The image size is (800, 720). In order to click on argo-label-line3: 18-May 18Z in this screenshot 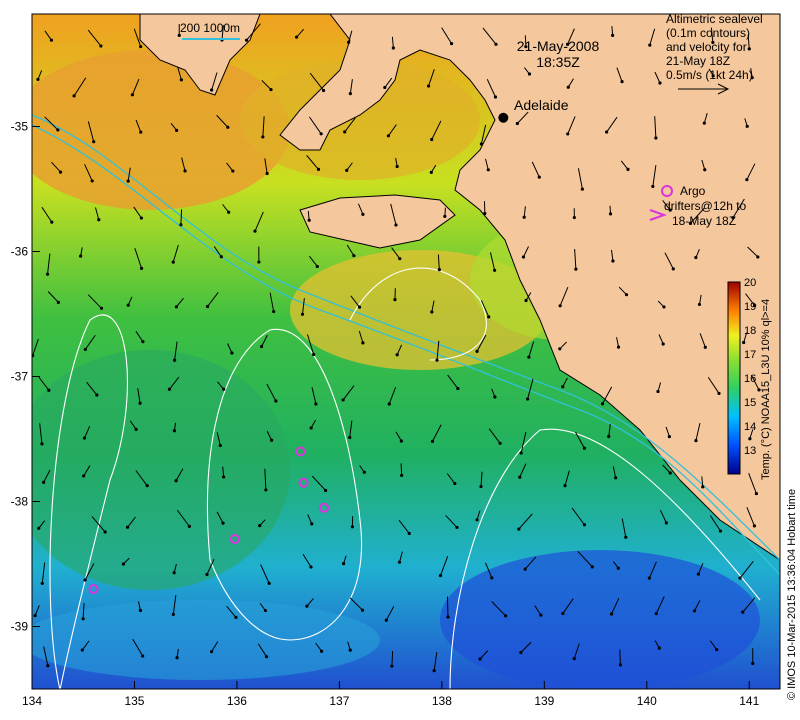, I will do `click(704, 221)`.